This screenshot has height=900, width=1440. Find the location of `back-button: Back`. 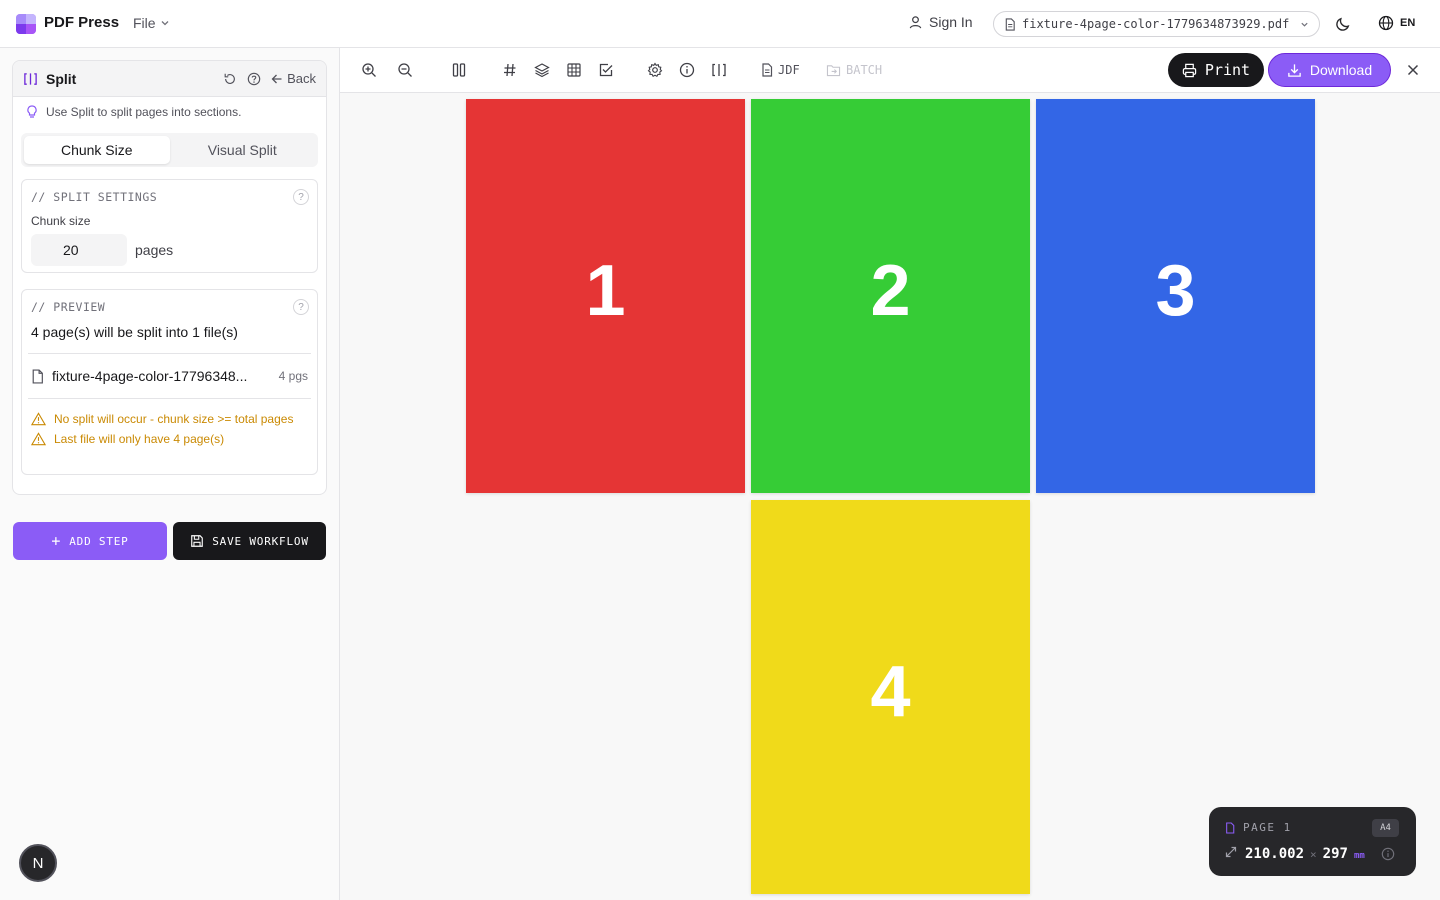

back-button: Back is located at coordinates (293, 78).